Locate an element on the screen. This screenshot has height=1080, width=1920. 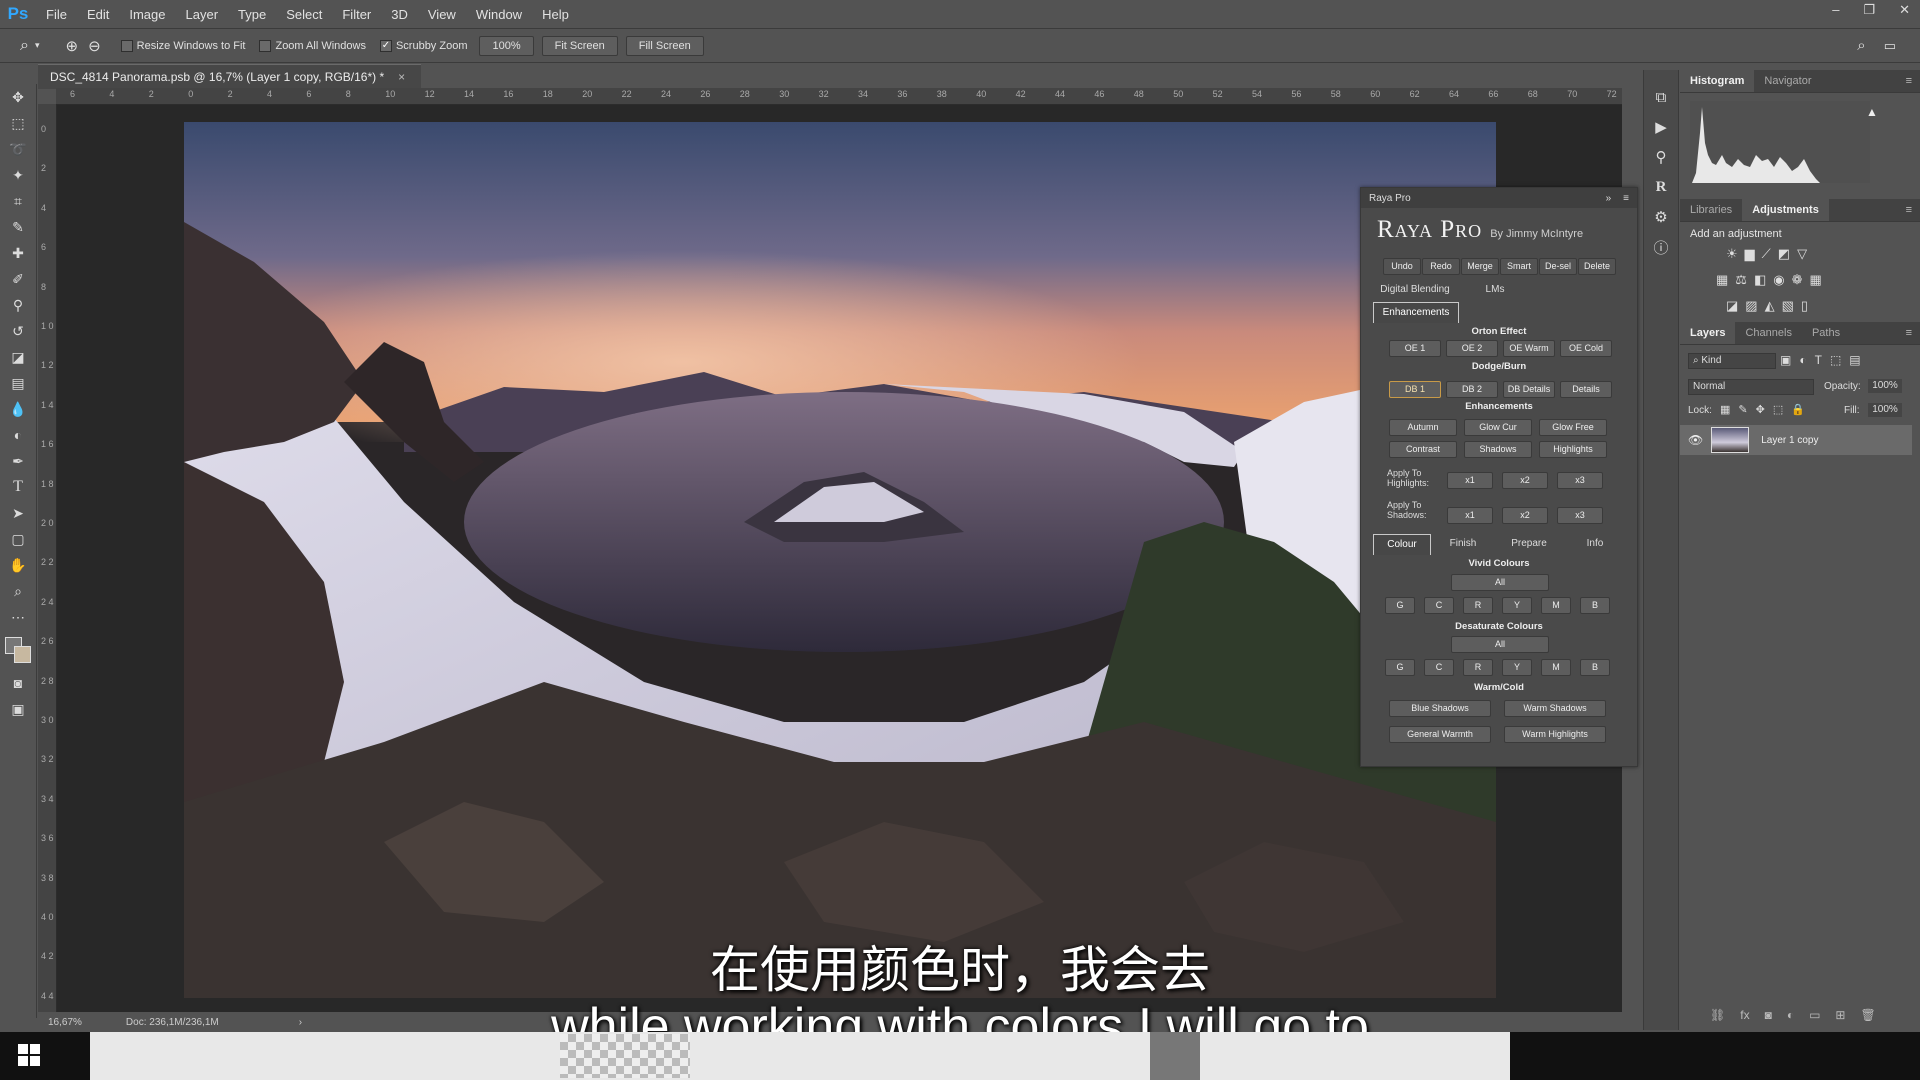
restore-button: ❐ is located at coordinates (1869, 10).